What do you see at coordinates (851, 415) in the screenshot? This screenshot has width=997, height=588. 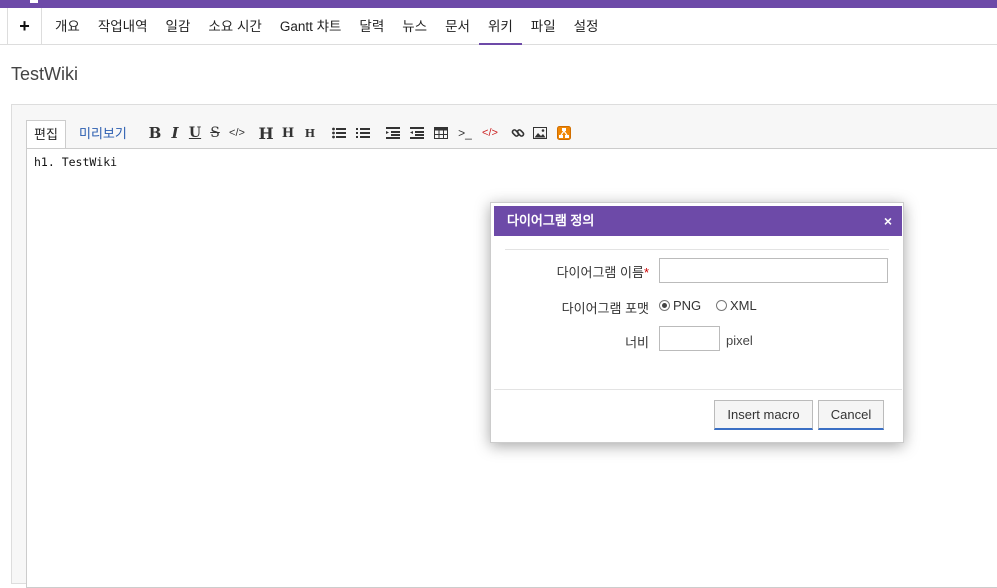 I see `cancel-button: Cancel` at bounding box center [851, 415].